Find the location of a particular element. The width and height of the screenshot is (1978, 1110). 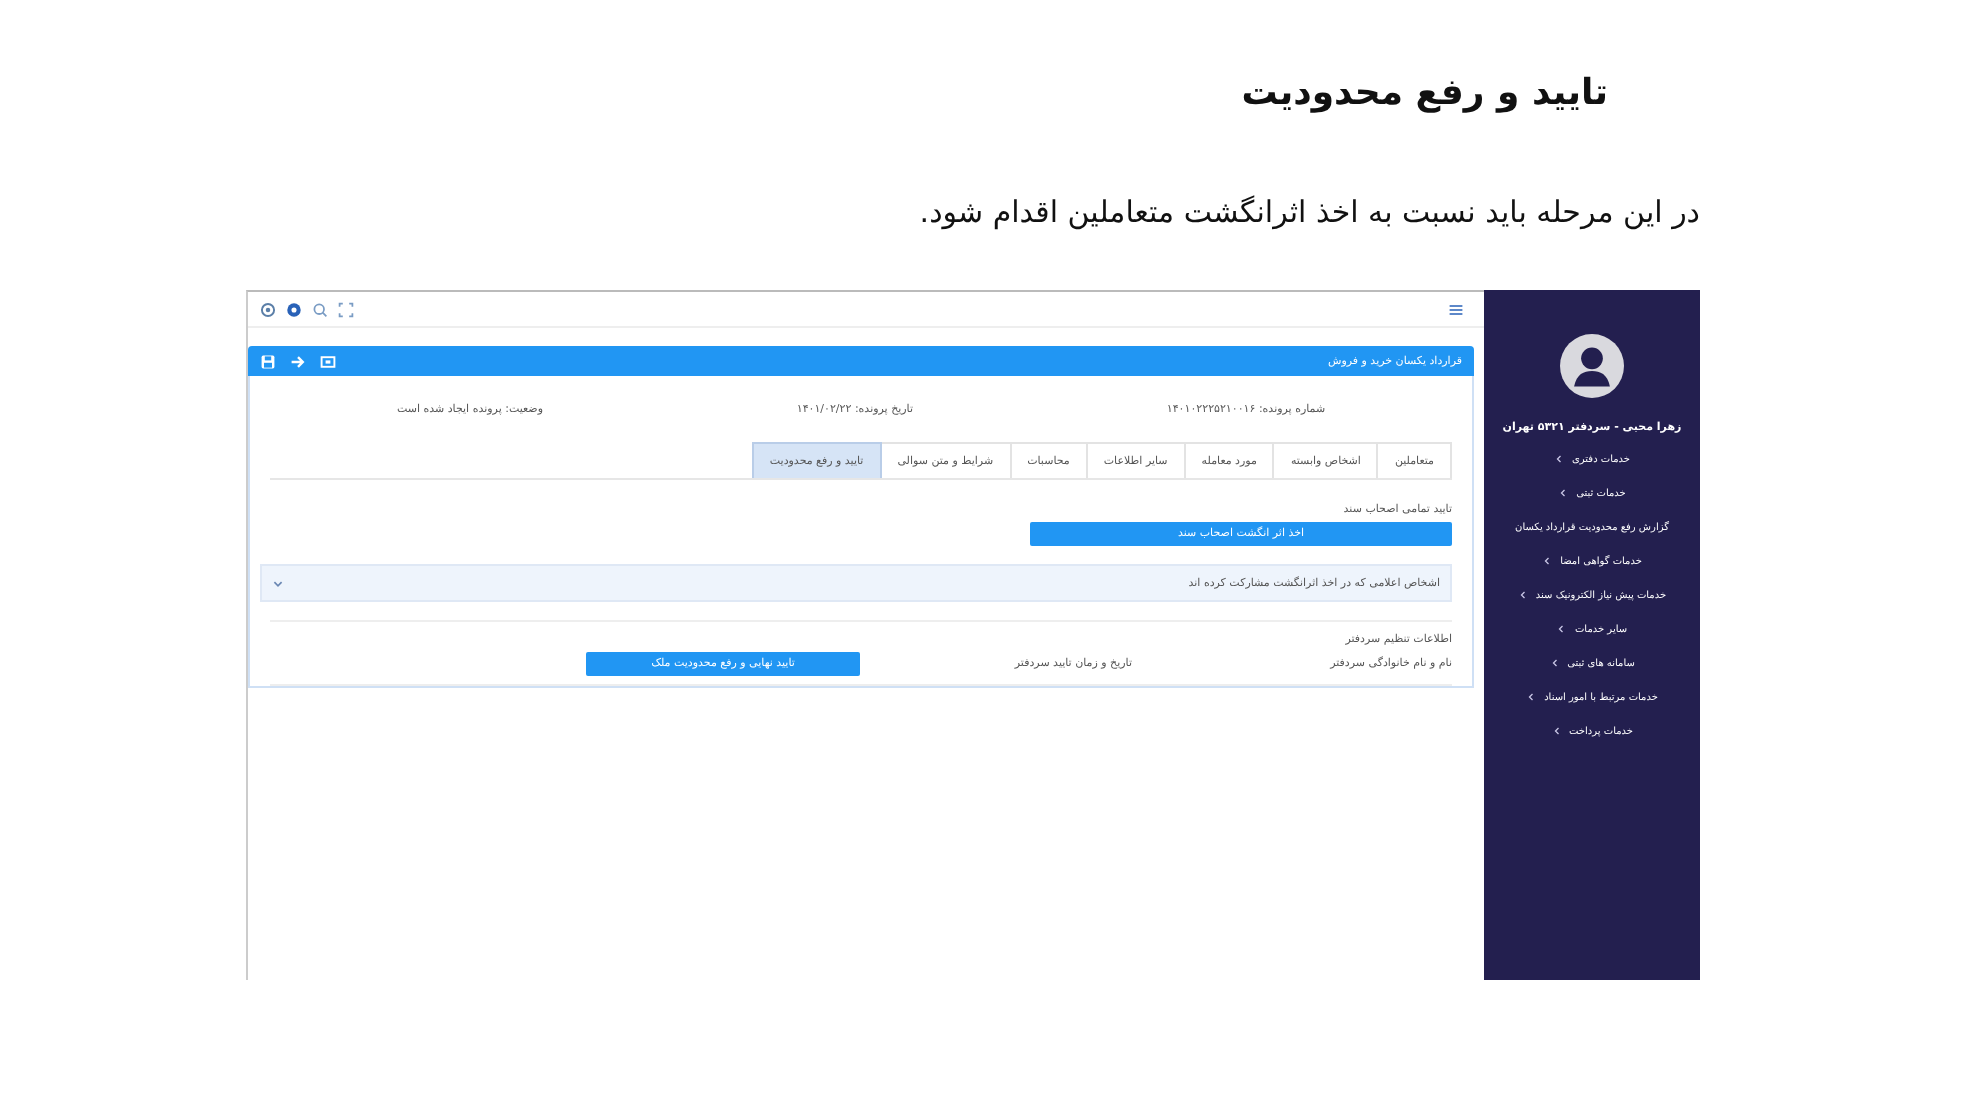

document-paragraph: در این مرحله باید نسبت به اخذ اثرانگشت متعاملین اقدام شود. is located at coordinates (1309, 211).